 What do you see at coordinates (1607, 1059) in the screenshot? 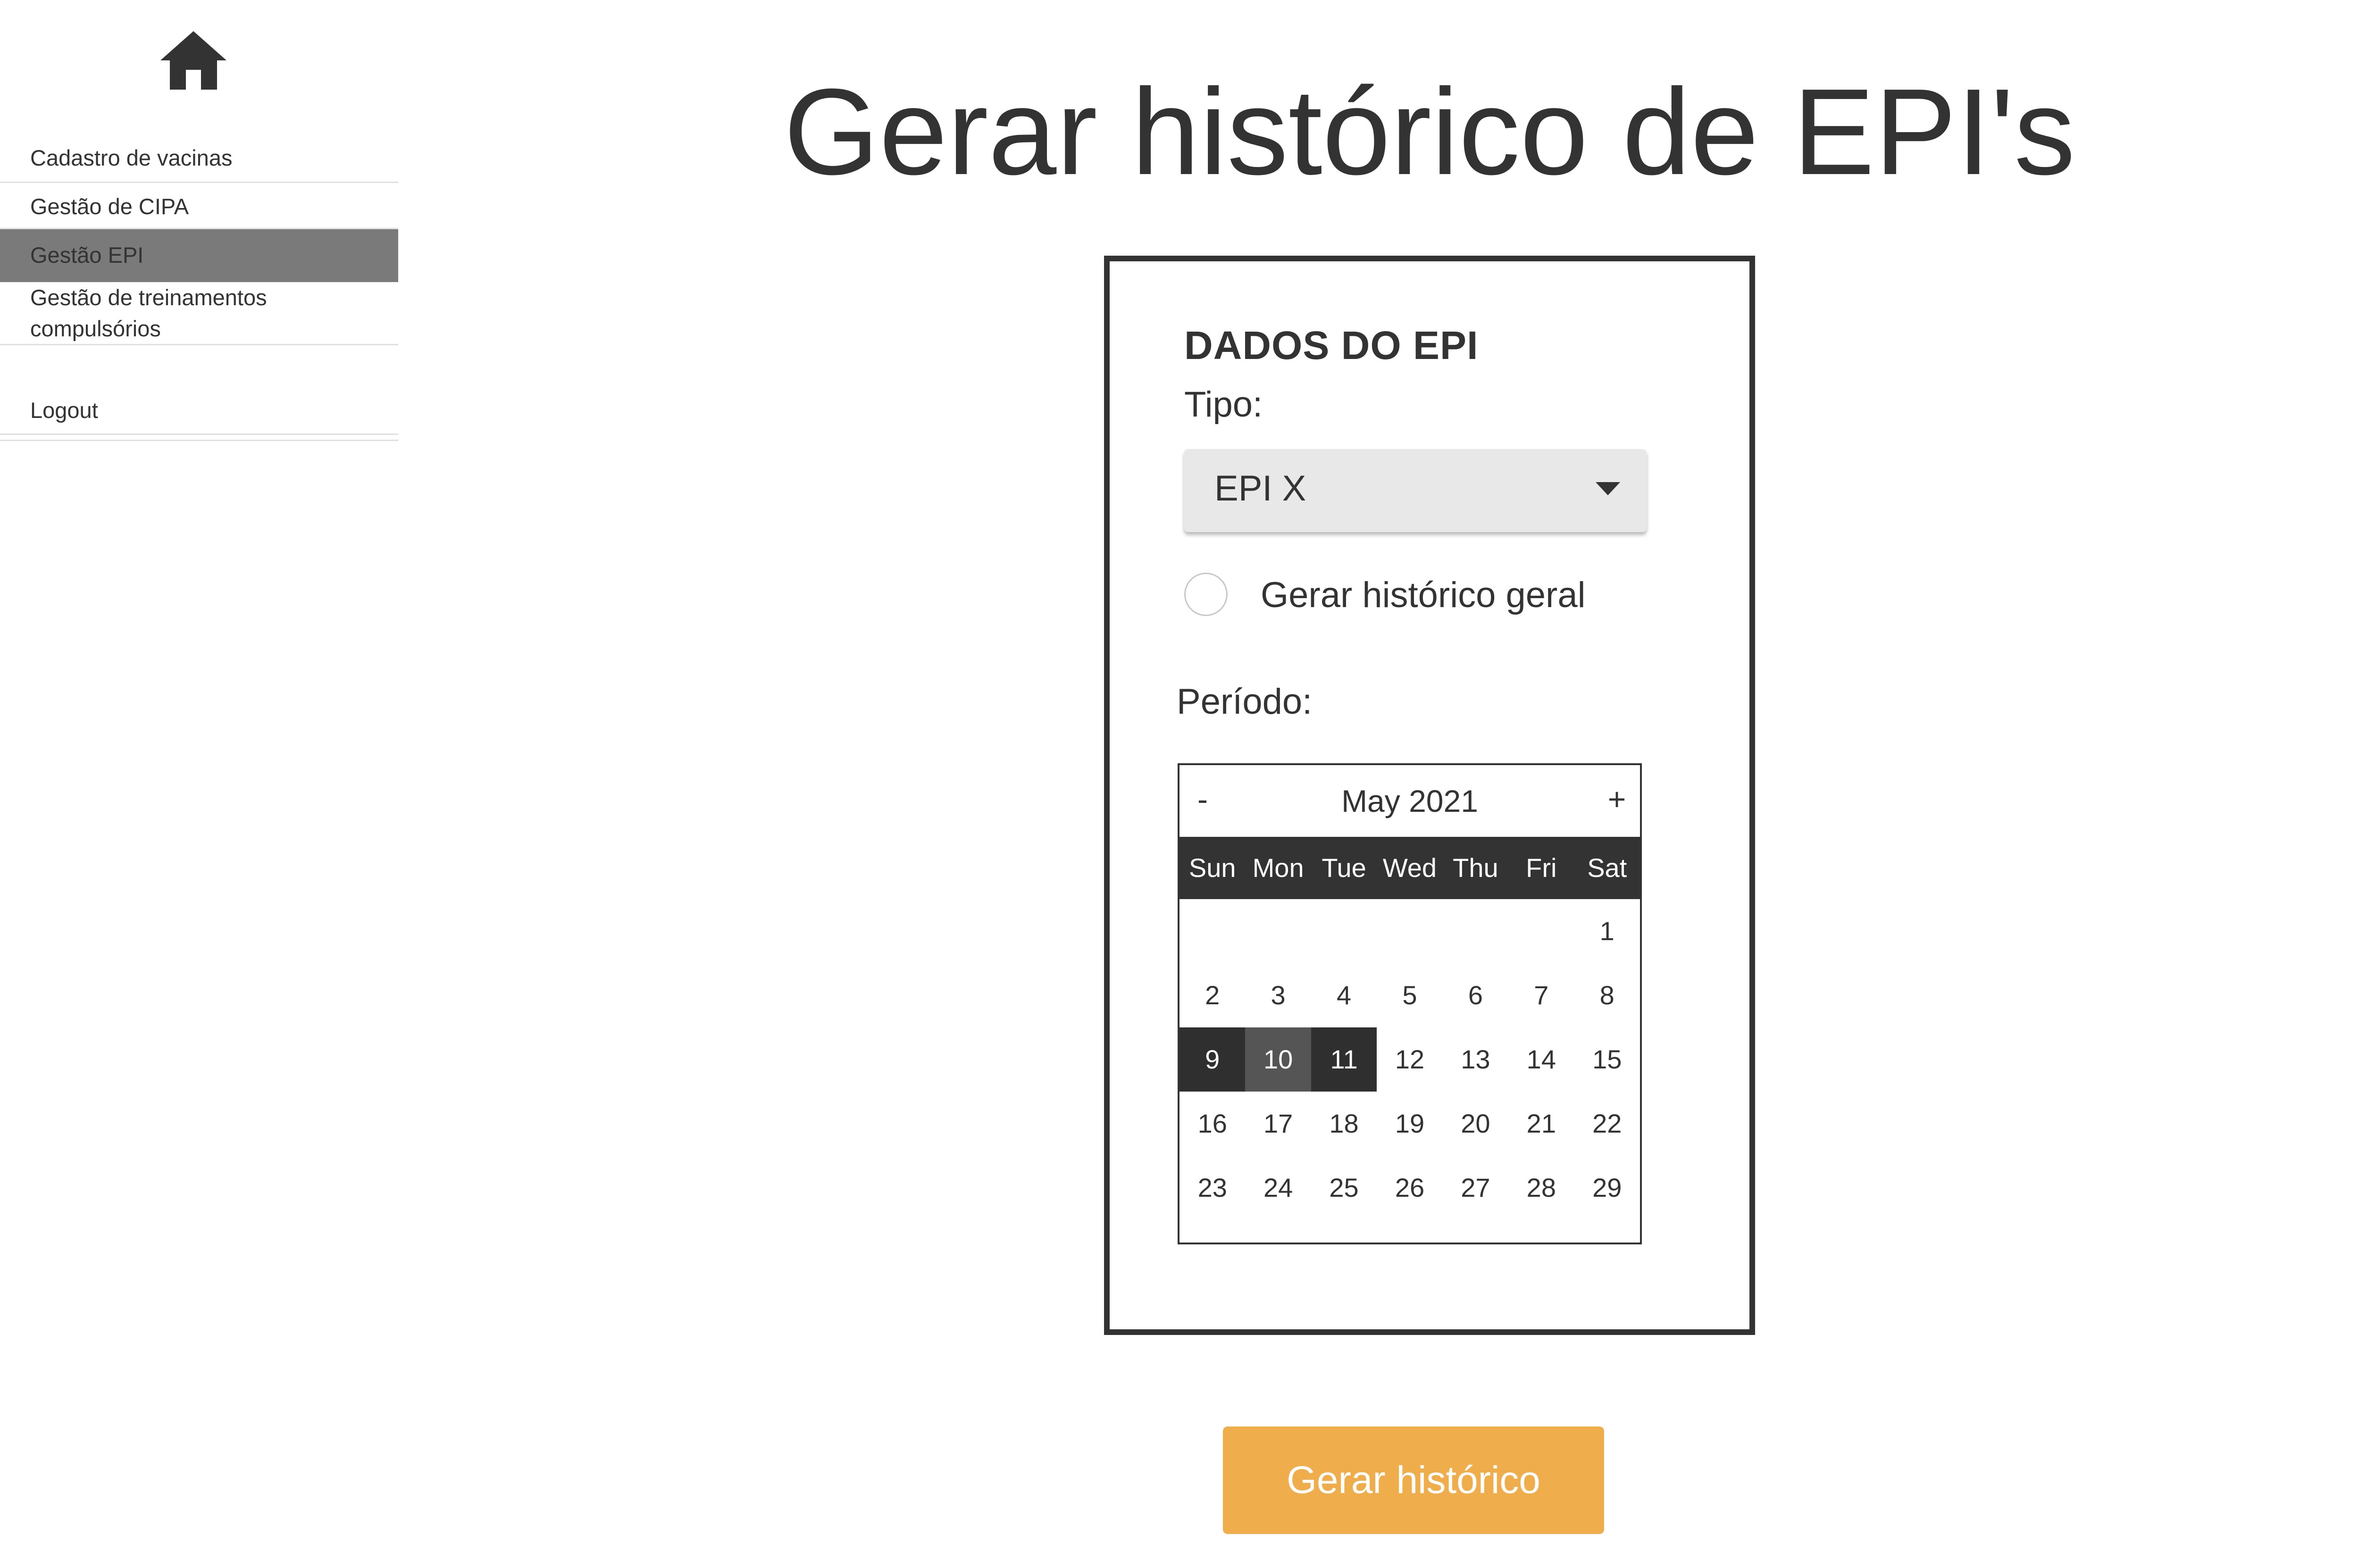
I see `calendar-day-15: 15` at bounding box center [1607, 1059].